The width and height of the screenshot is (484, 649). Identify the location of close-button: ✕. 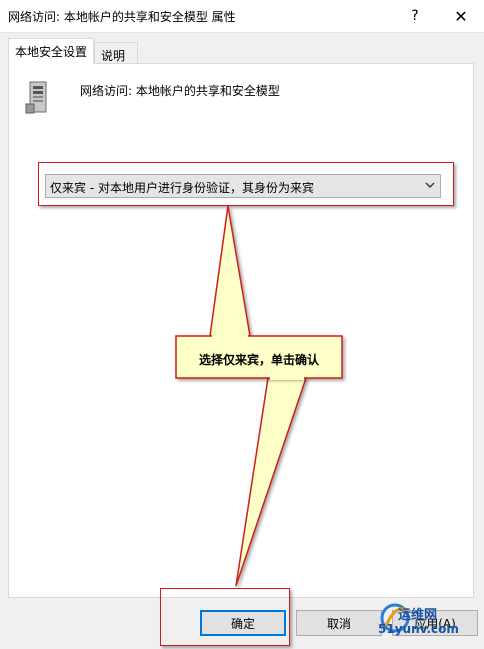
(461, 16).